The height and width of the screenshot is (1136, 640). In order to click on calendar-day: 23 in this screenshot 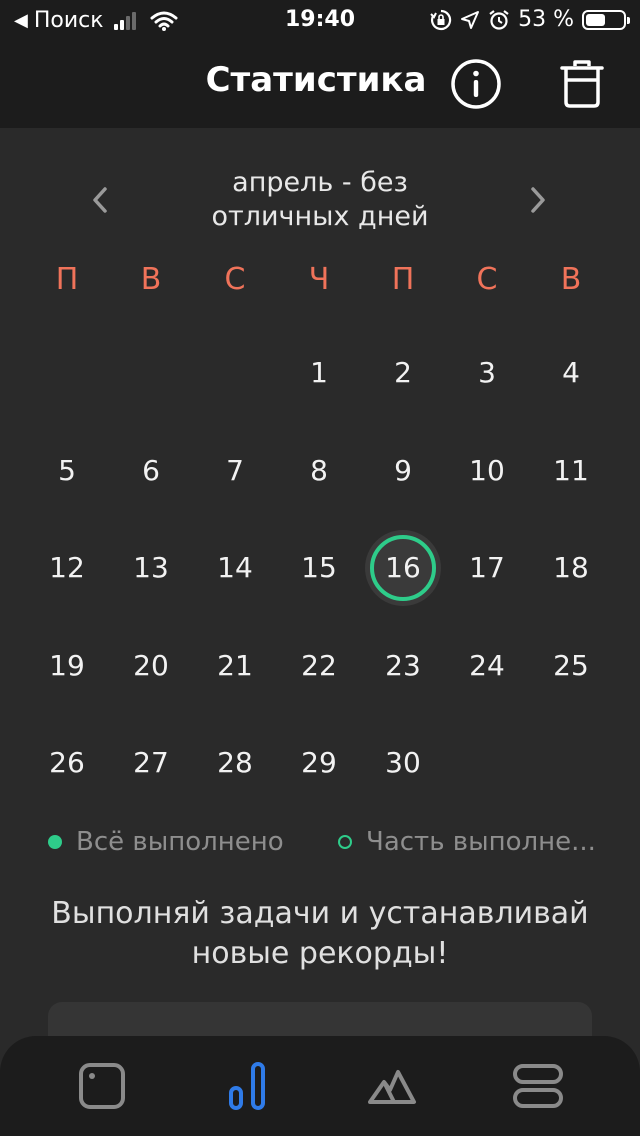, I will do `click(403, 666)`.